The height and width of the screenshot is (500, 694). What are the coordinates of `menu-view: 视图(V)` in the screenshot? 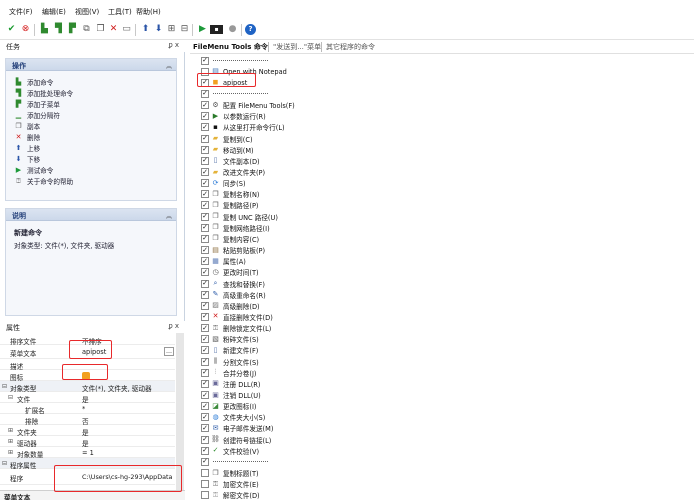 It's located at (87, 12).